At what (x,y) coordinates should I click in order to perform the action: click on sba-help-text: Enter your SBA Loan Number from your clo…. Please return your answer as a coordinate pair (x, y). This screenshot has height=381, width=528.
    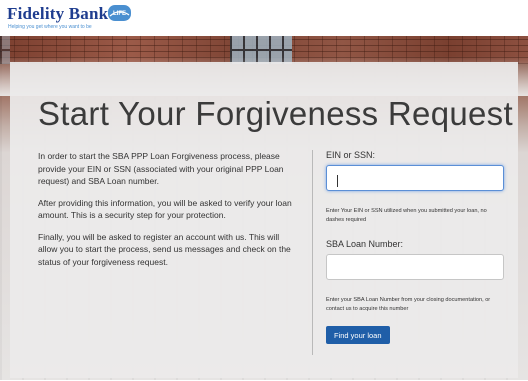
    Looking at the image, I should click on (408, 304).